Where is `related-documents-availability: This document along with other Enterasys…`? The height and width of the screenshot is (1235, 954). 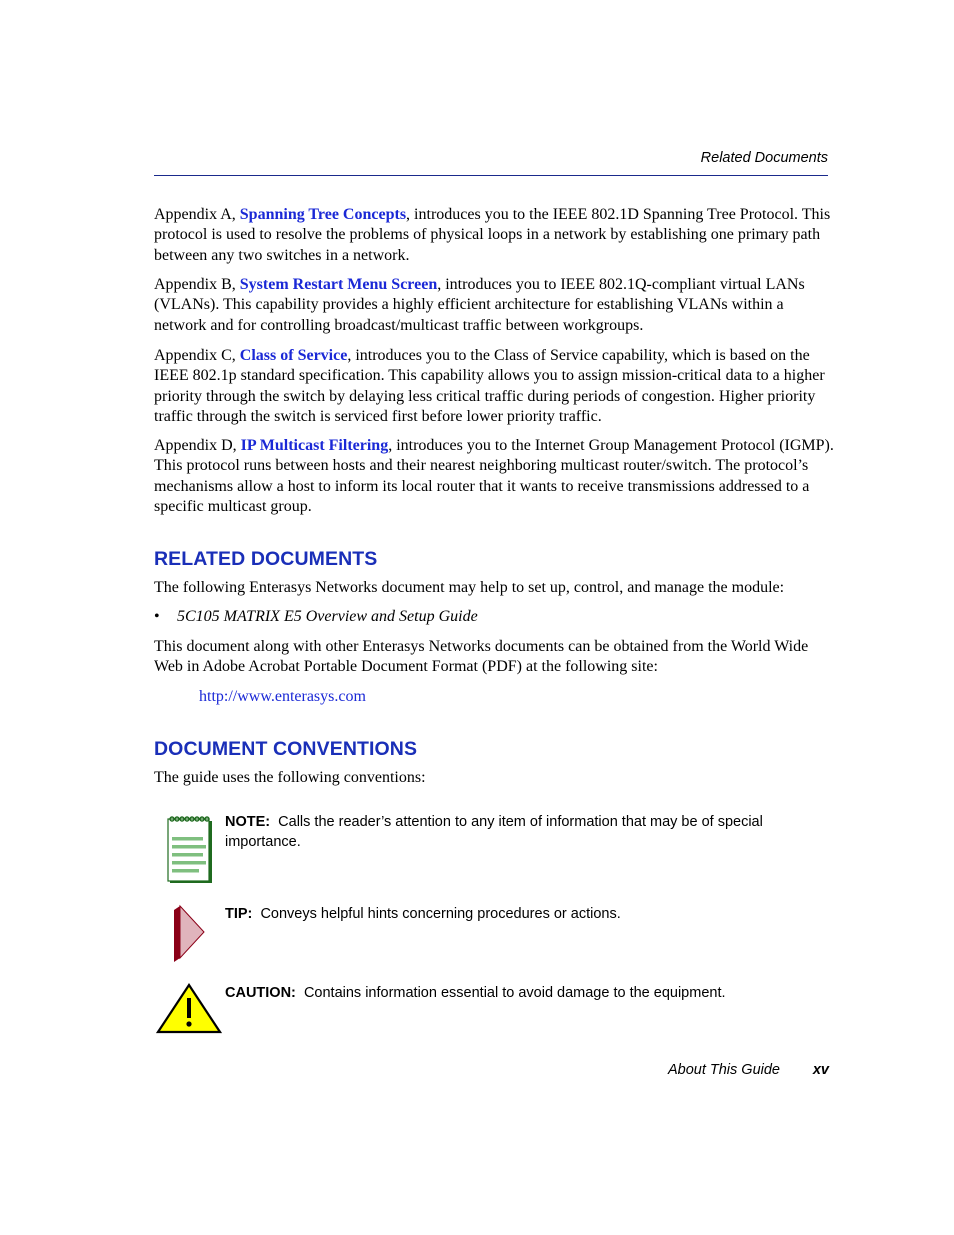 related-documents-availability: This document along with other Enterasys… is located at coordinates (481, 657).